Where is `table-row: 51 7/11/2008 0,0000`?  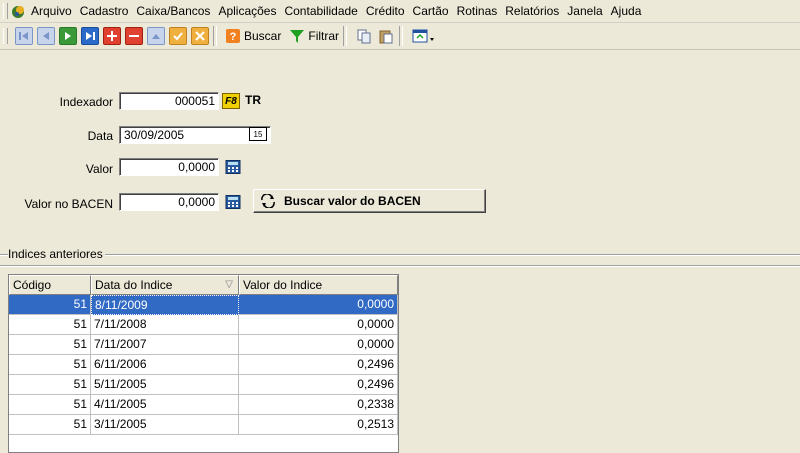
table-row: 51 7/11/2008 0,0000 is located at coordinates (203, 325).